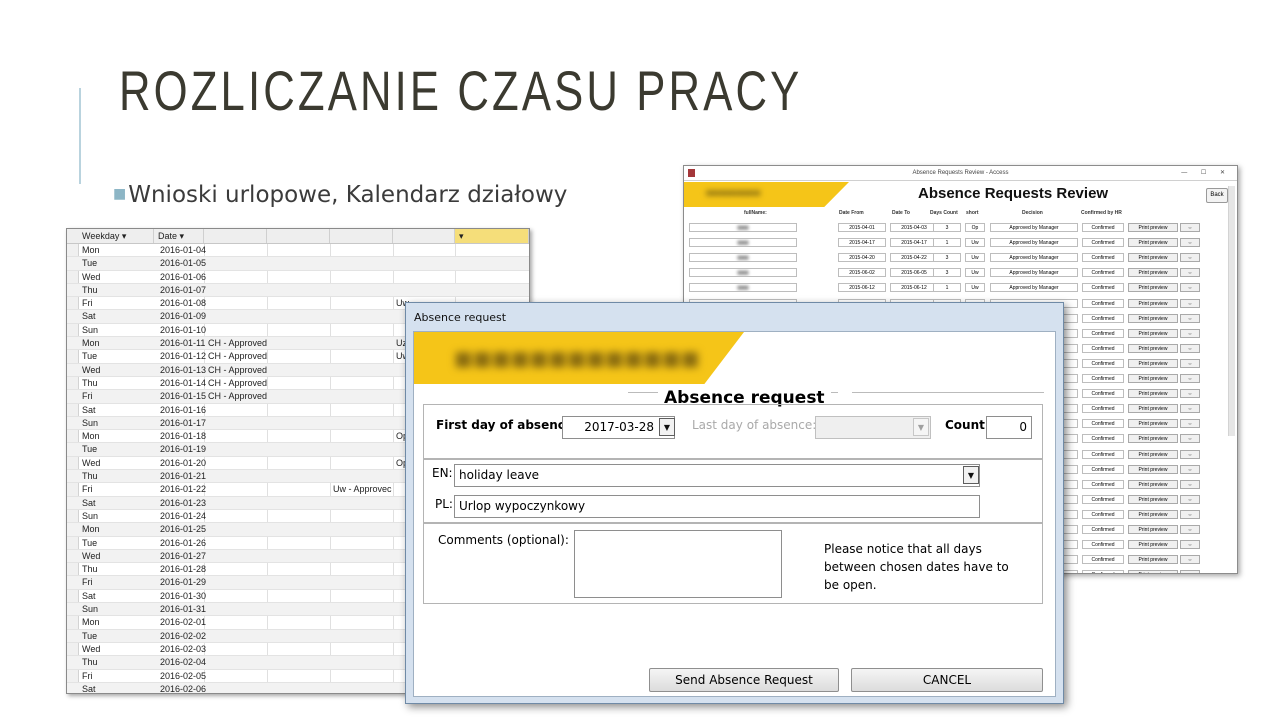 The height and width of the screenshot is (720, 1280). I want to click on send-absence-request-button: Send Absence Request, so click(744, 680).